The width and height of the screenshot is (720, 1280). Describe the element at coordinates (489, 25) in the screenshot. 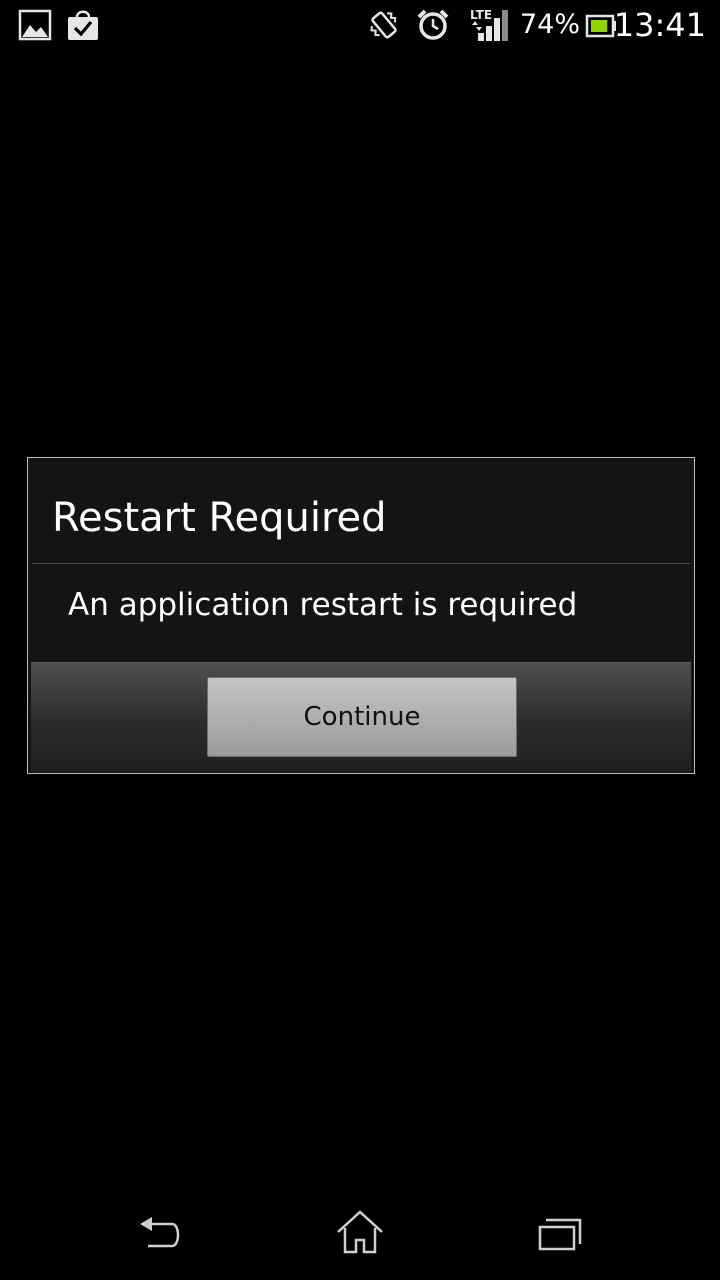

I see `lte-signal-icon: LTE` at that location.